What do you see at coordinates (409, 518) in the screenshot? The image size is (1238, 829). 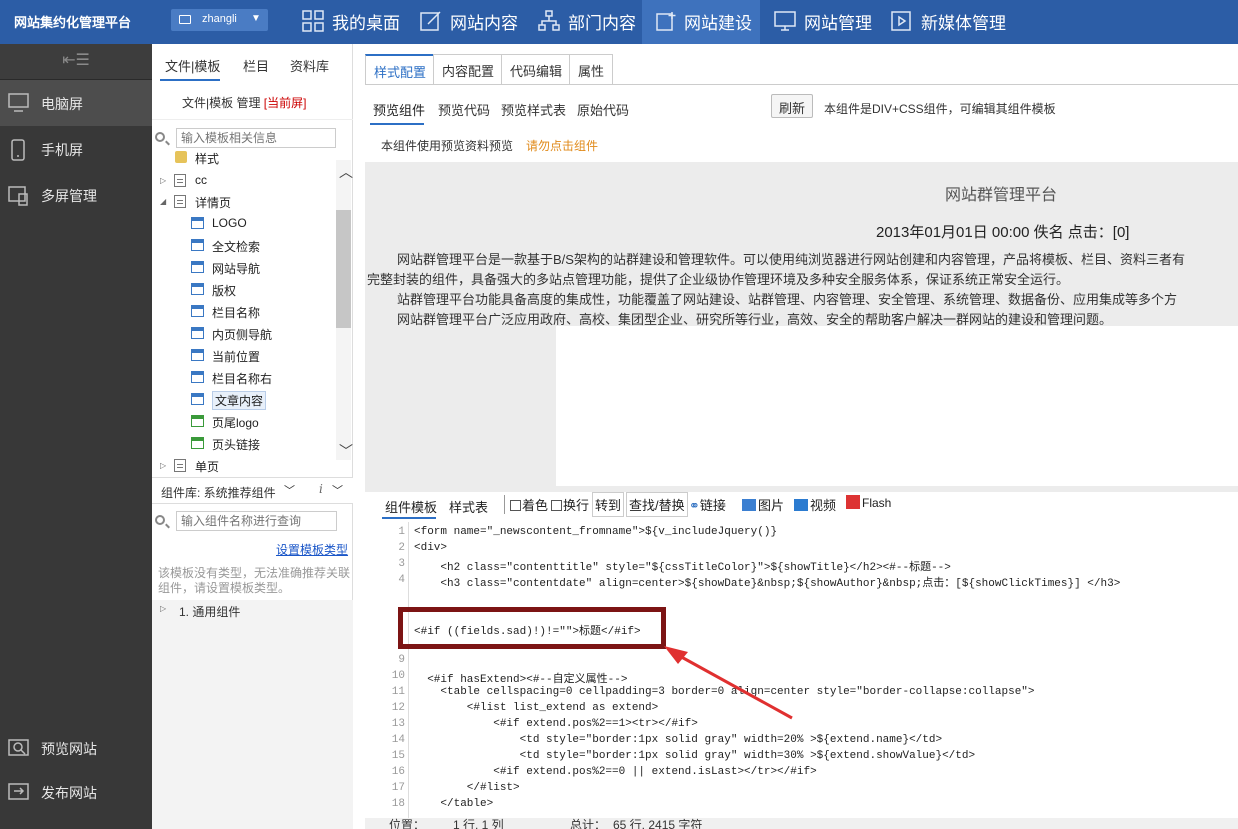 I see `editor-tab-underline` at bounding box center [409, 518].